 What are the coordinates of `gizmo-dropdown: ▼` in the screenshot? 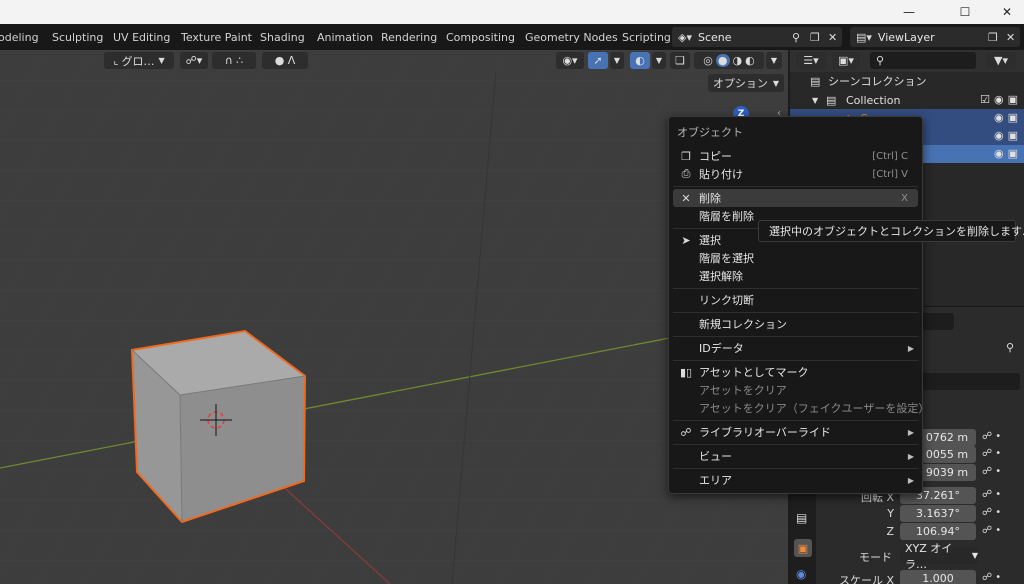 It's located at (617, 60).